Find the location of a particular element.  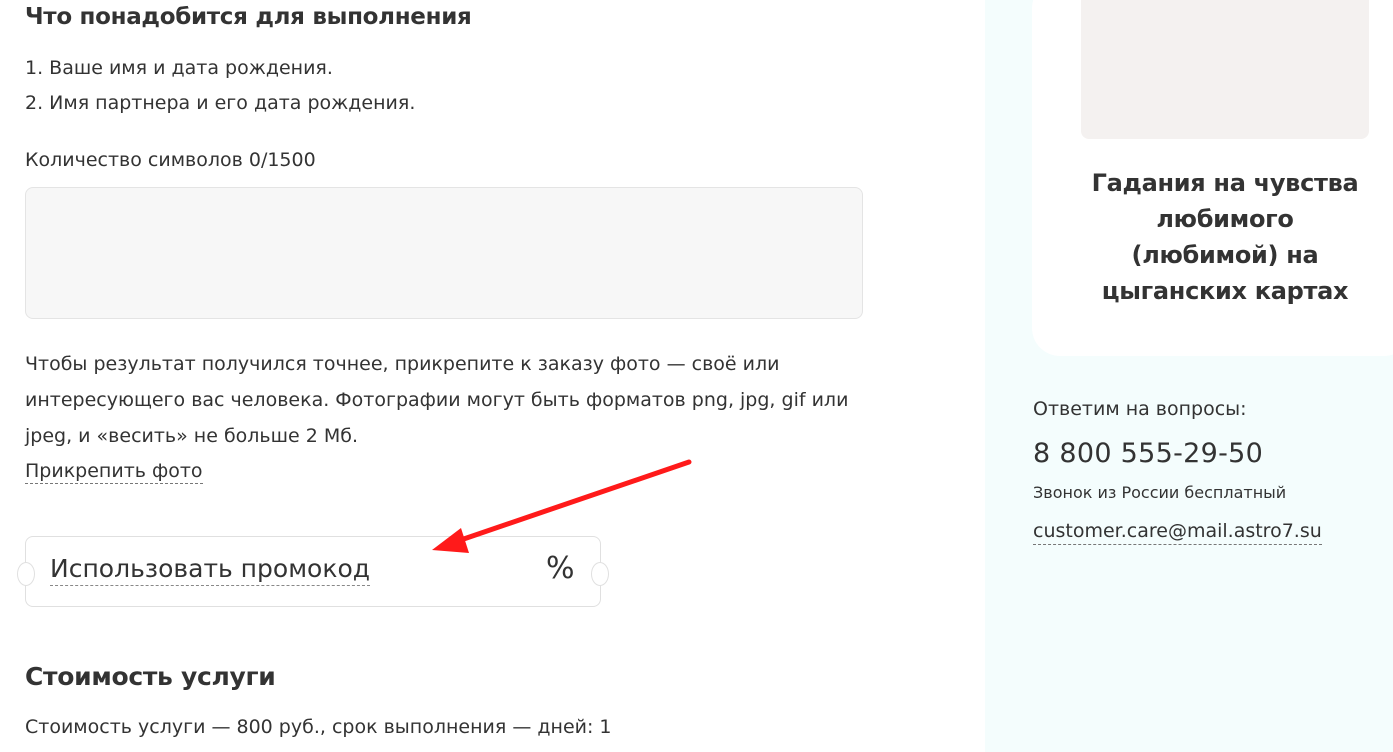

character-counter: Количество символов 0/1500 is located at coordinates (170, 160).